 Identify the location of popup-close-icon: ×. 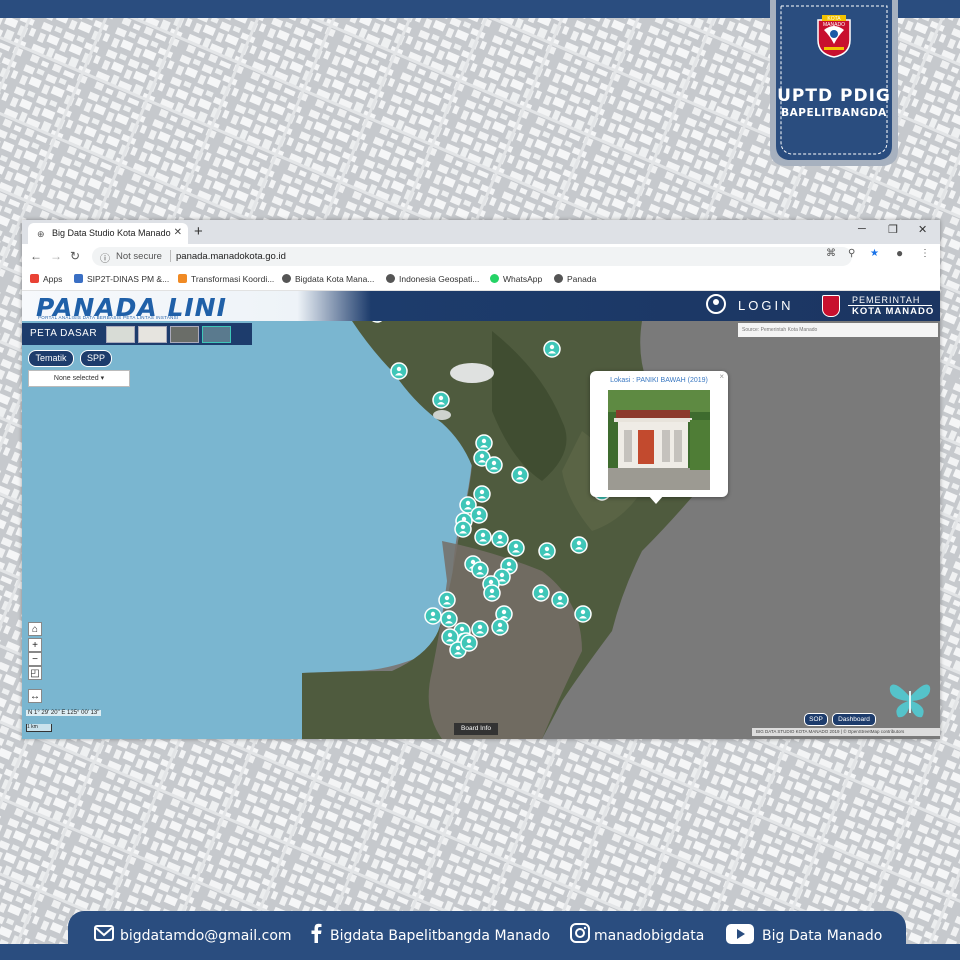
(721, 376).